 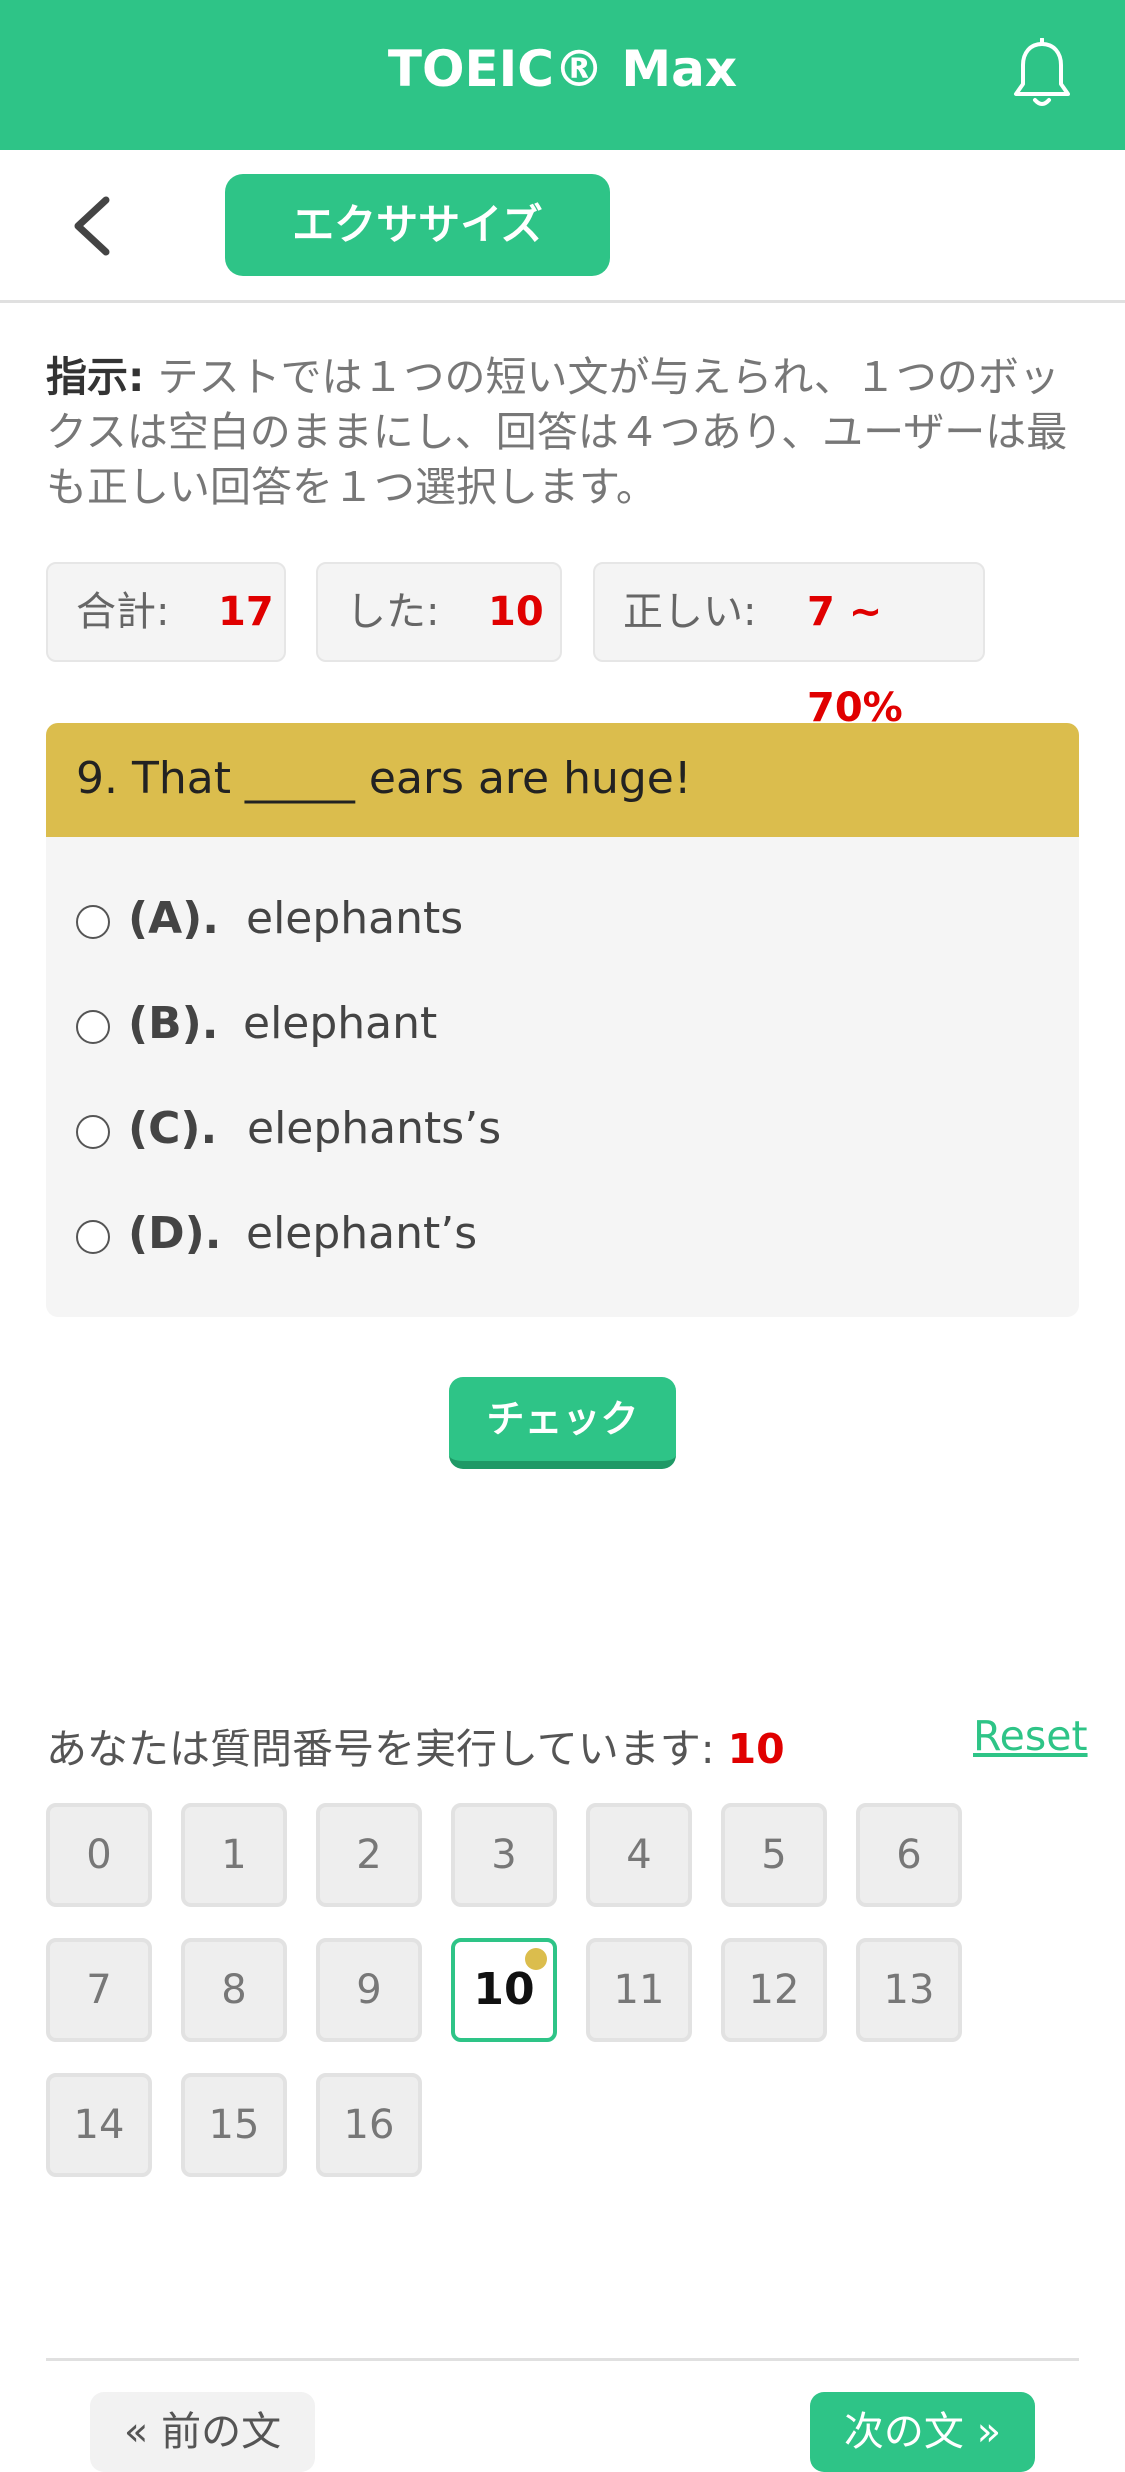 What do you see at coordinates (504, 1990) in the screenshot?
I see `question-number-button: 10` at bounding box center [504, 1990].